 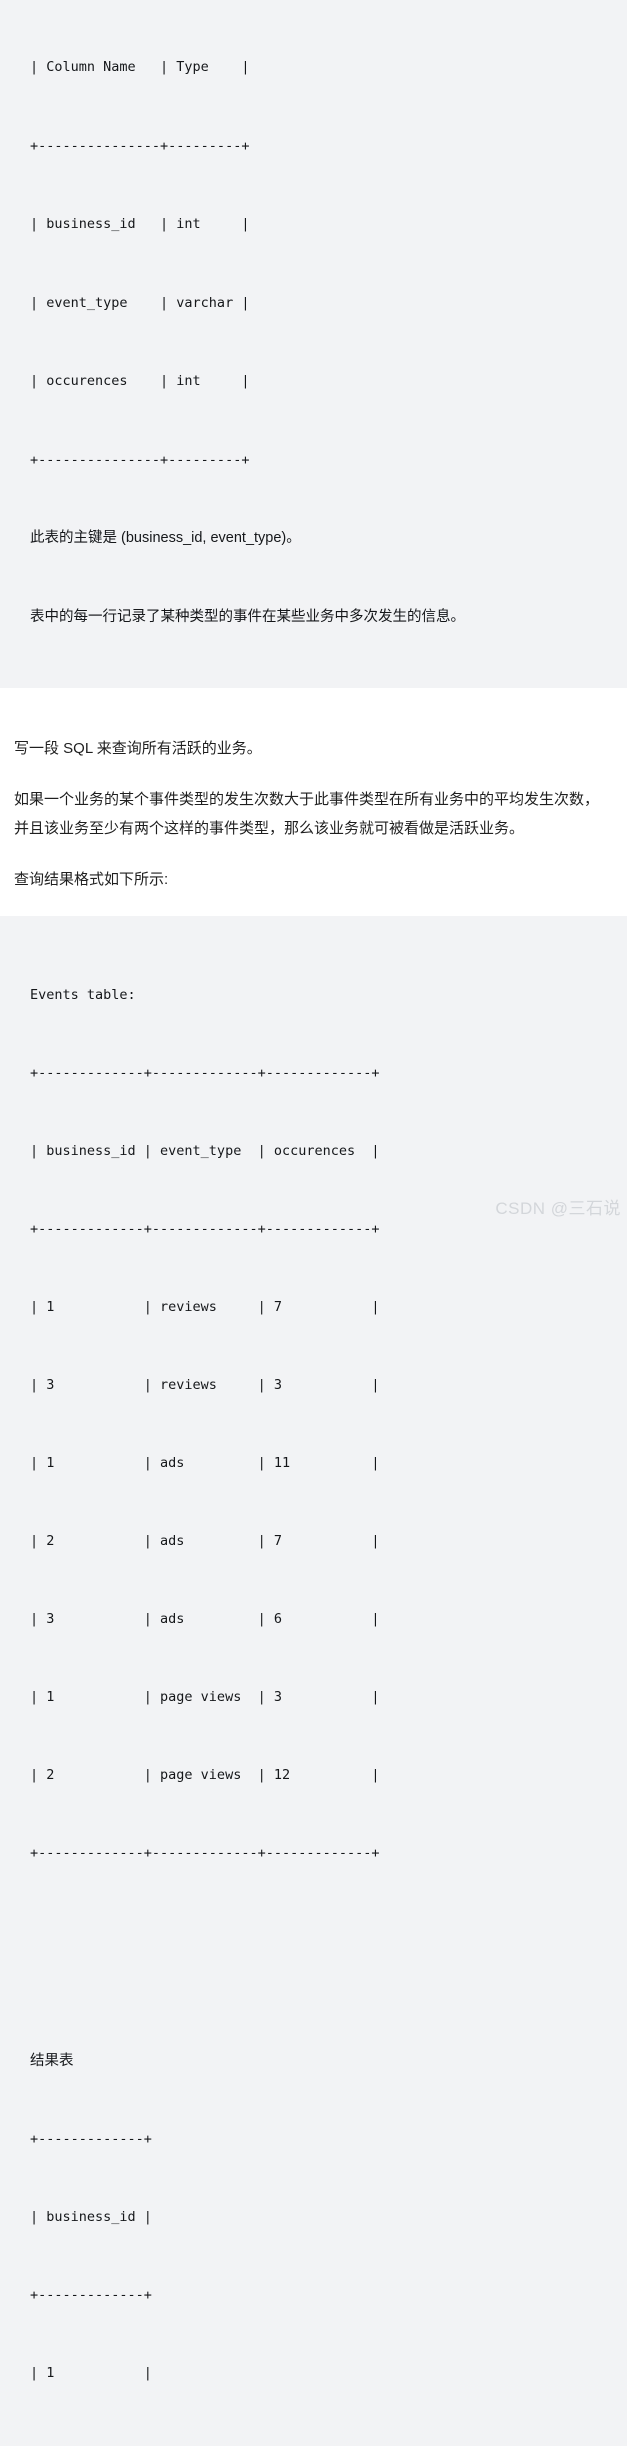 What do you see at coordinates (83, 995) in the screenshot?
I see `events-table-title: Events table:` at bounding box center [83, 995].